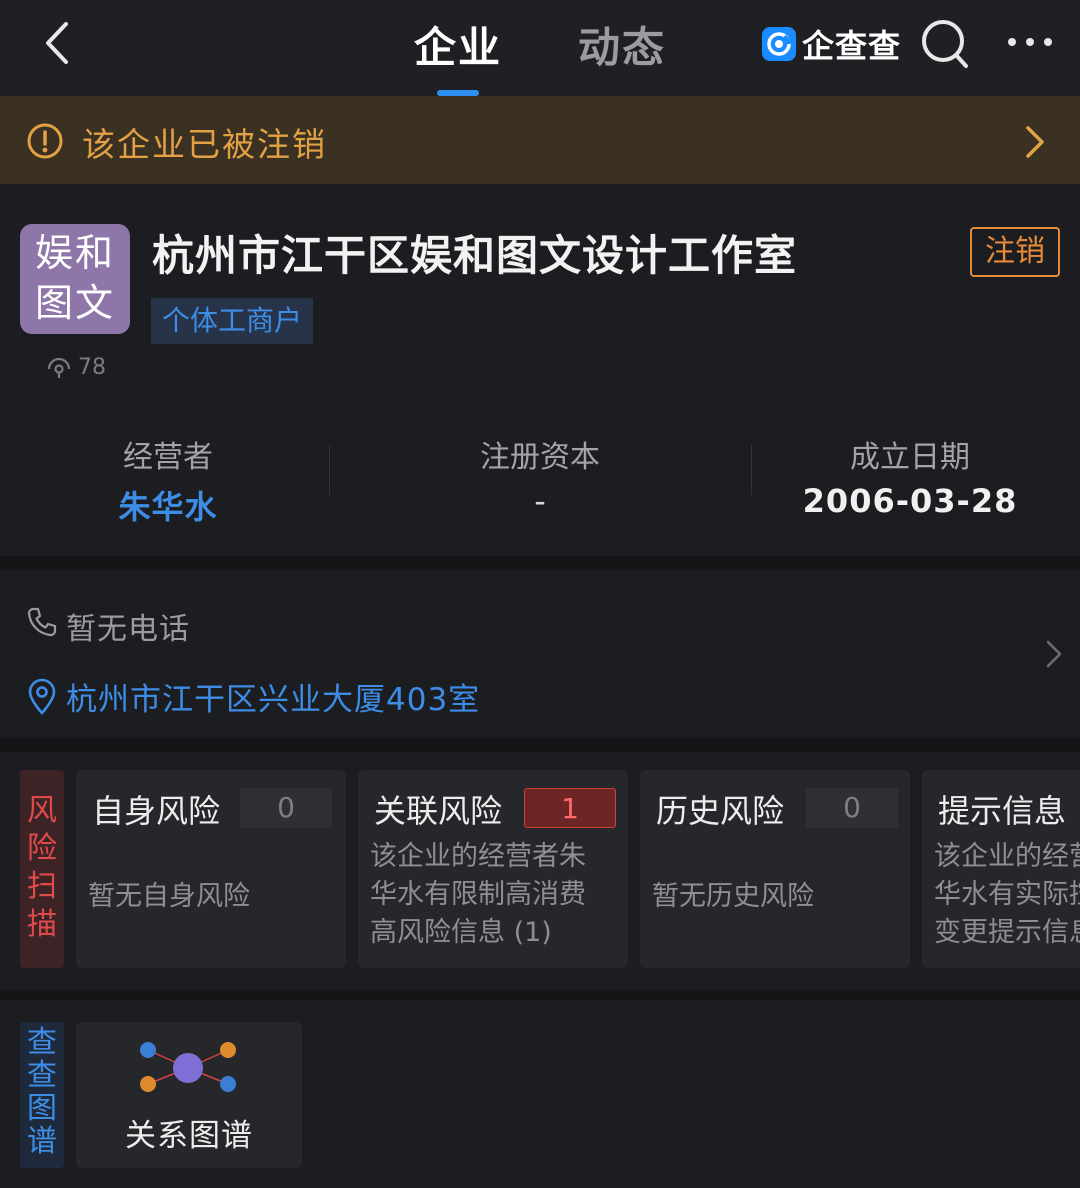 The width and height of the screenshot is (1080, 1188). Describe the element at coordinates (1007, 894) in the screenshot. I see `risk-card-description: 该企业的经营者朱华水有实际控制人变更提示信息` at that location.